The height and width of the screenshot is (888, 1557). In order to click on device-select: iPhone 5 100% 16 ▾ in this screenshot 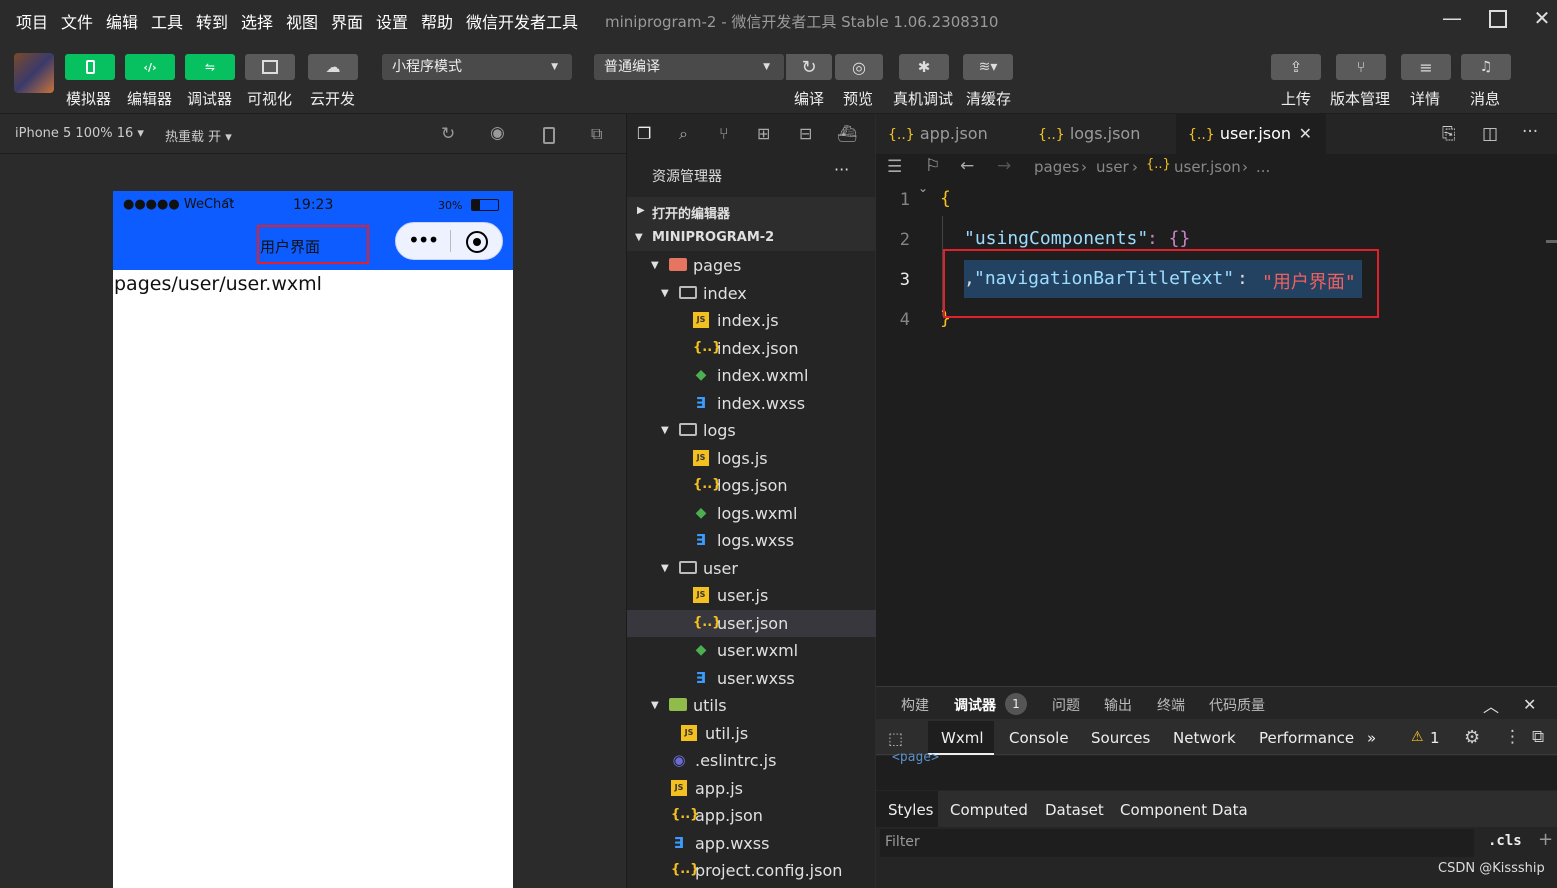, I will do `click(79, 133)`.